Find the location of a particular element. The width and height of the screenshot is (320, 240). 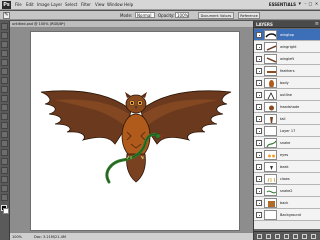

chevron-down-icon: ▾ is located at coordinates (299, 4).